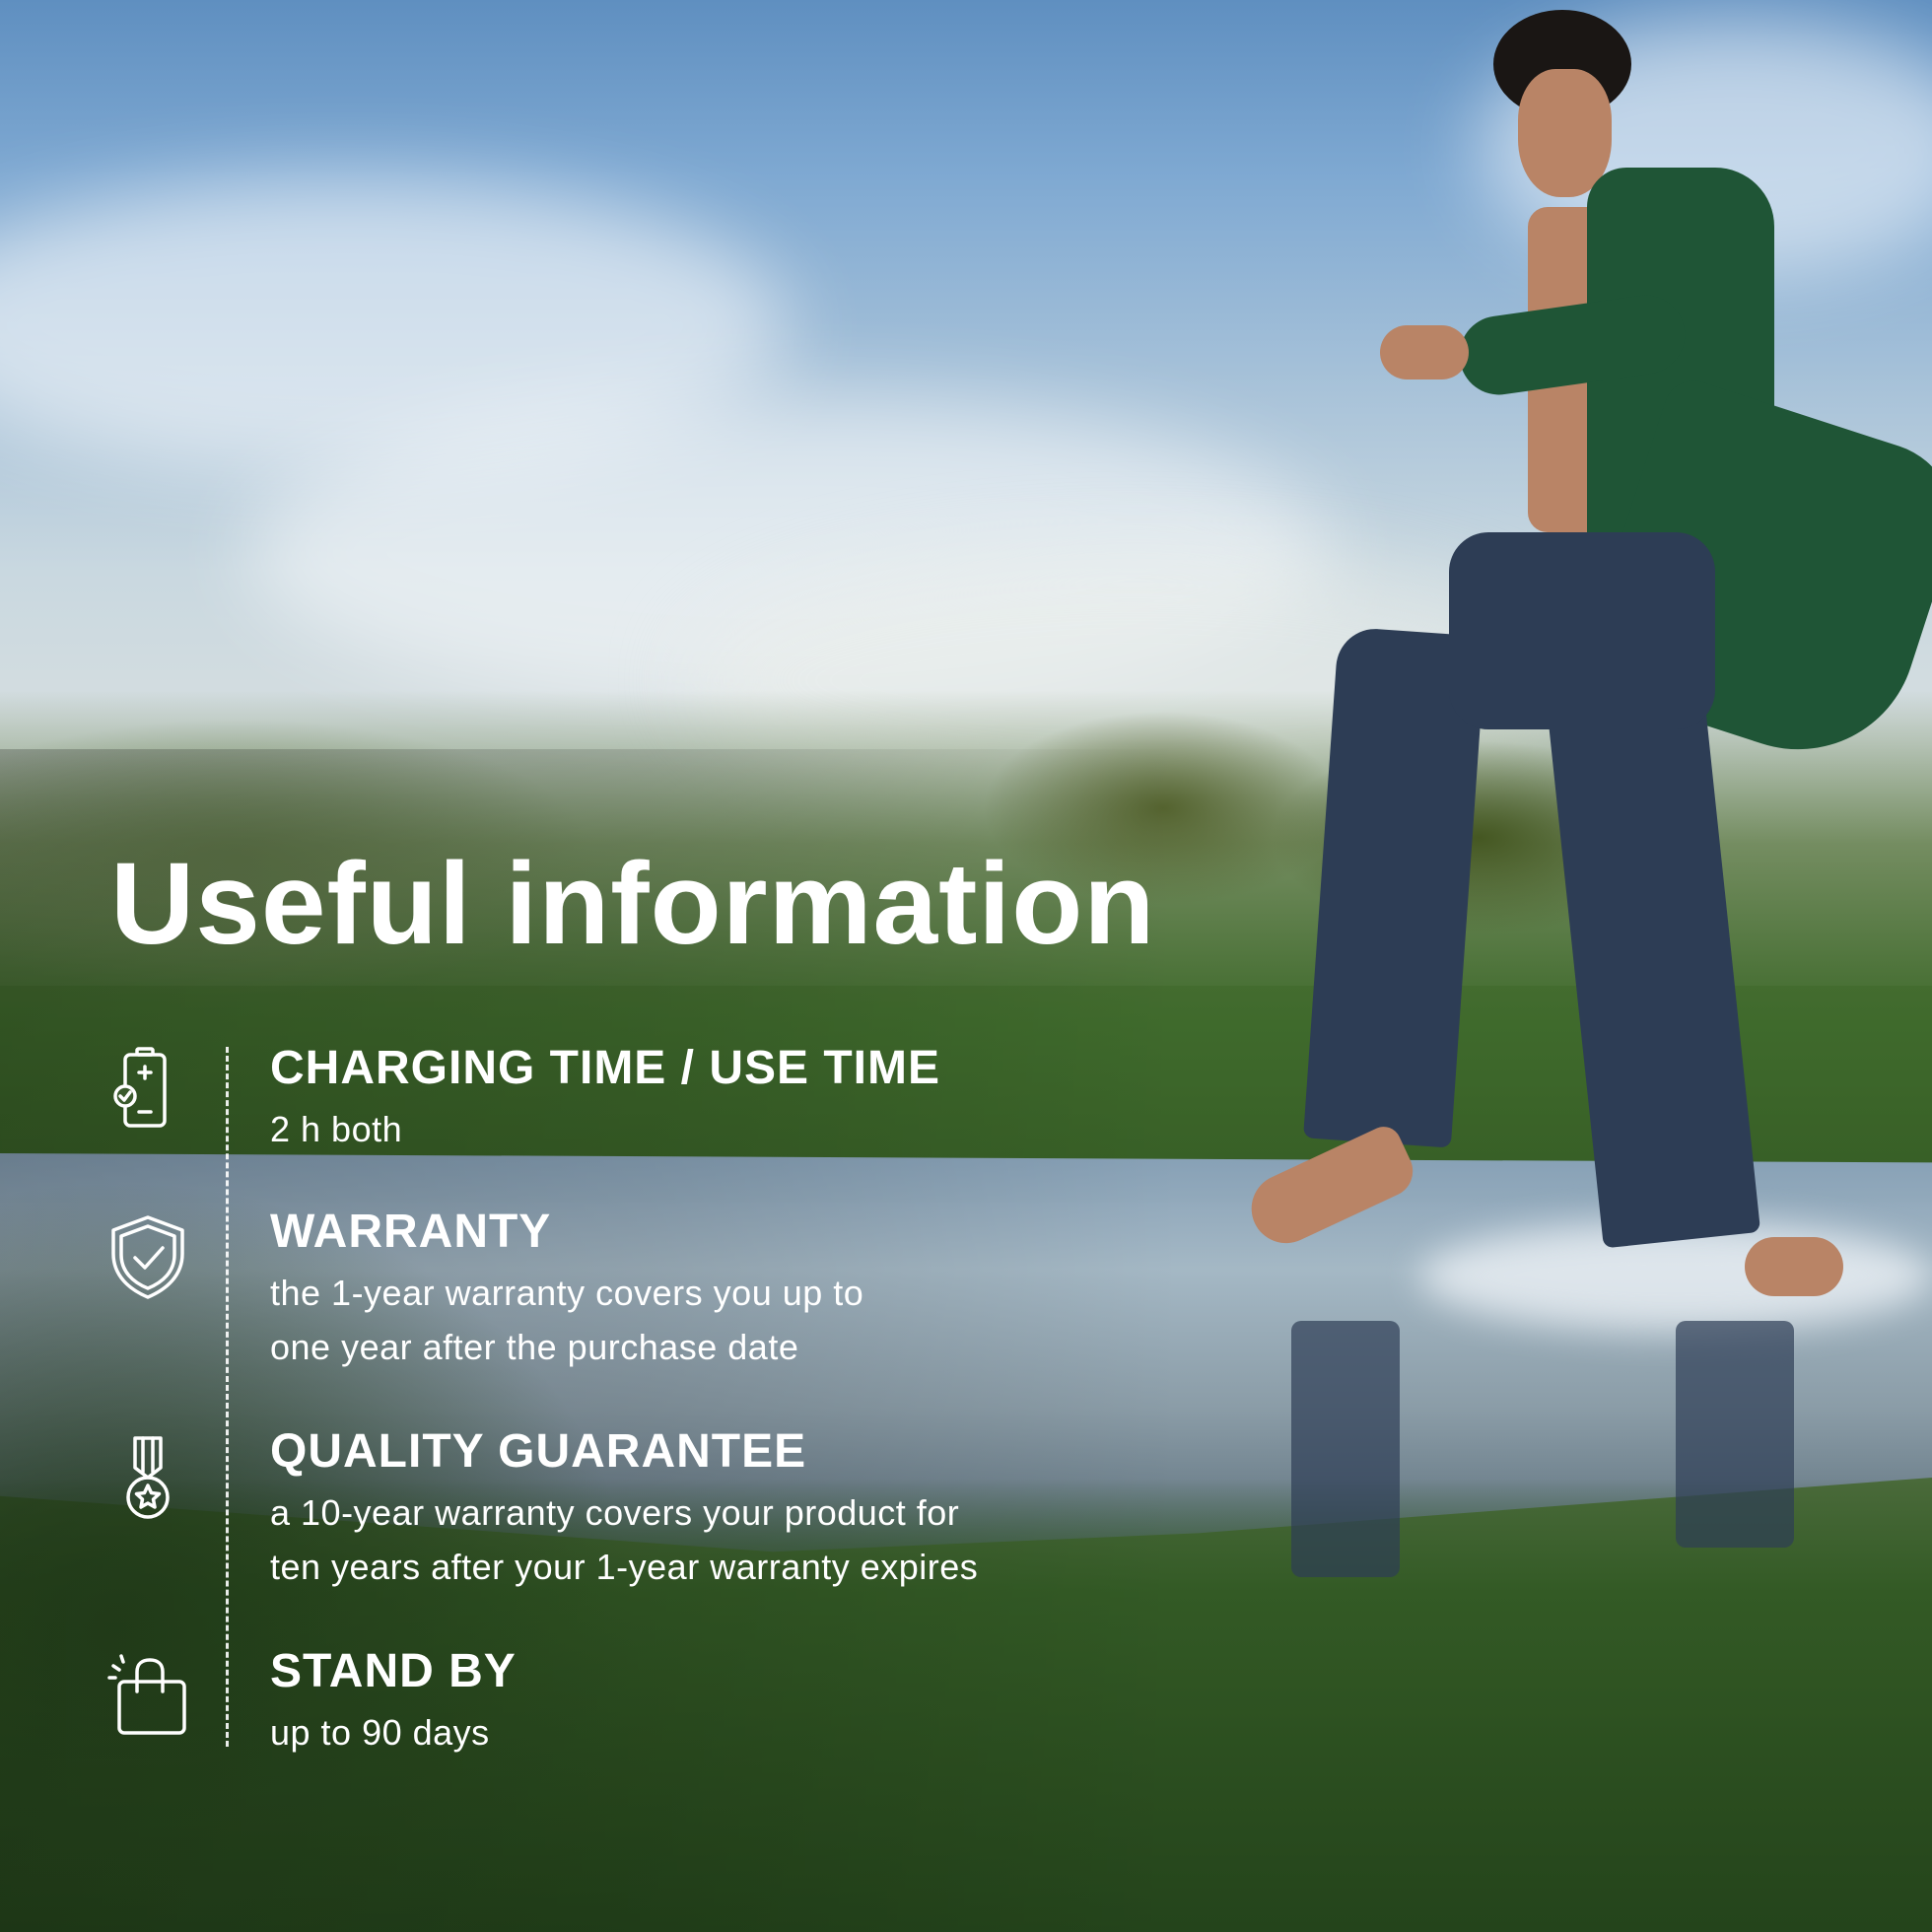  What do you see at coordinates (1425, 353) in the screenshot?
I see `hand` at bounding box center [1425, 353].